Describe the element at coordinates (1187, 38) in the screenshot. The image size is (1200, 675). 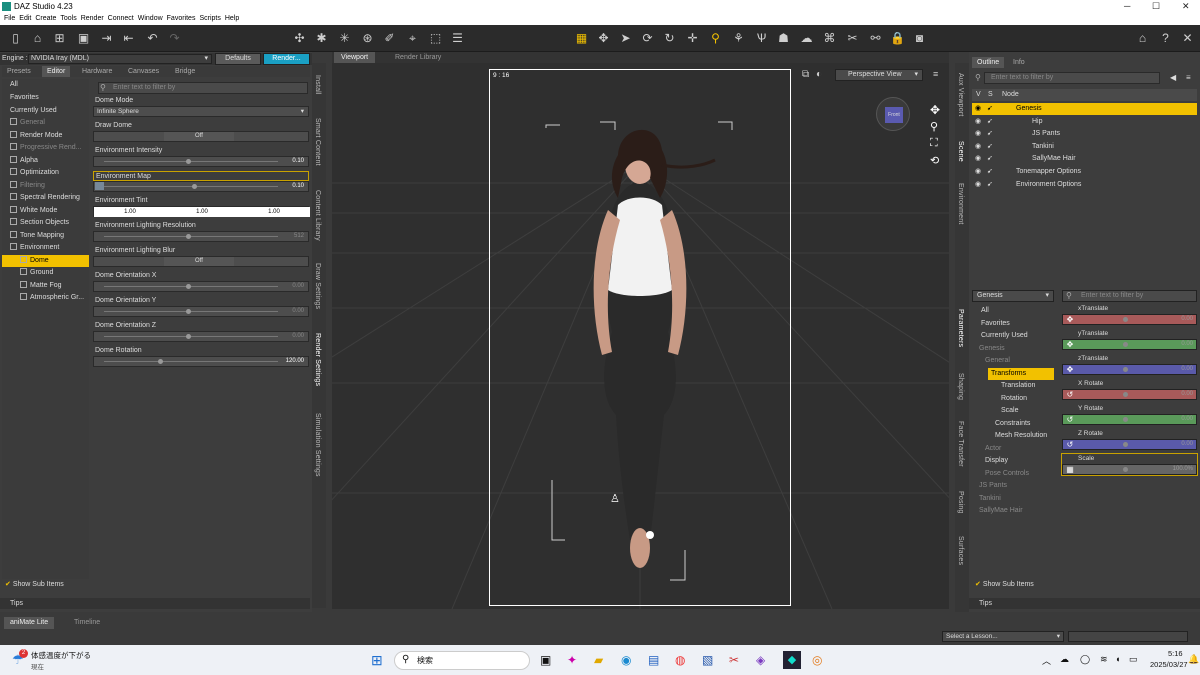
I see `settings-icon: ✕` at that location.